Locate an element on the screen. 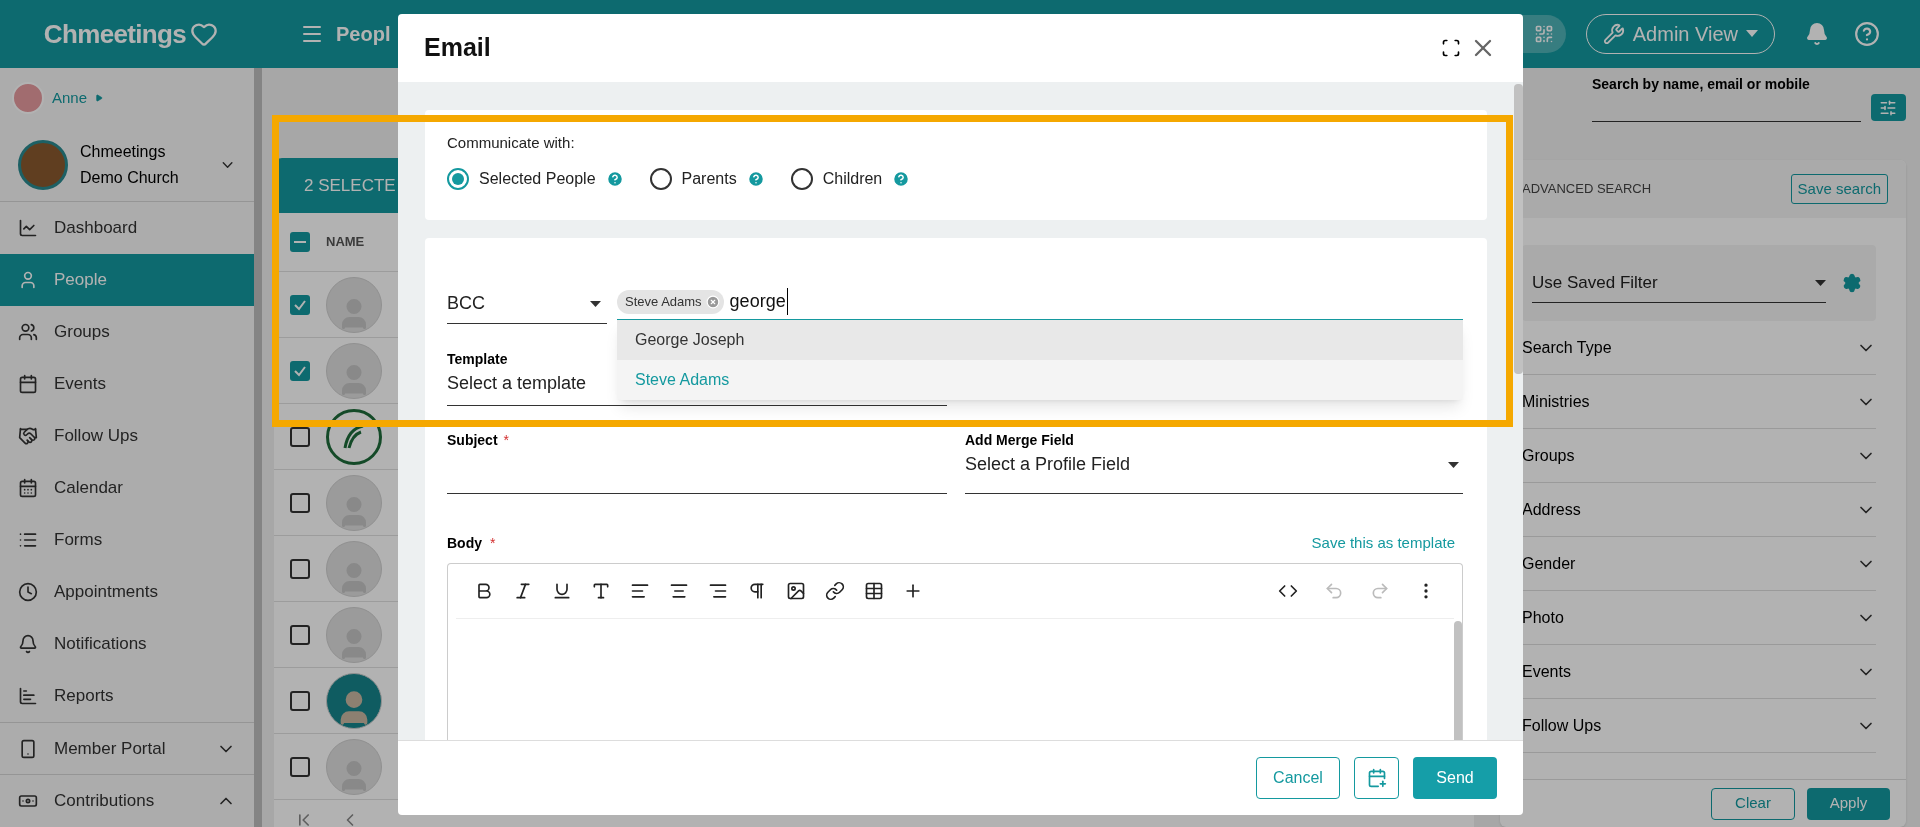  person-icon is located at coordinates (28, 280).